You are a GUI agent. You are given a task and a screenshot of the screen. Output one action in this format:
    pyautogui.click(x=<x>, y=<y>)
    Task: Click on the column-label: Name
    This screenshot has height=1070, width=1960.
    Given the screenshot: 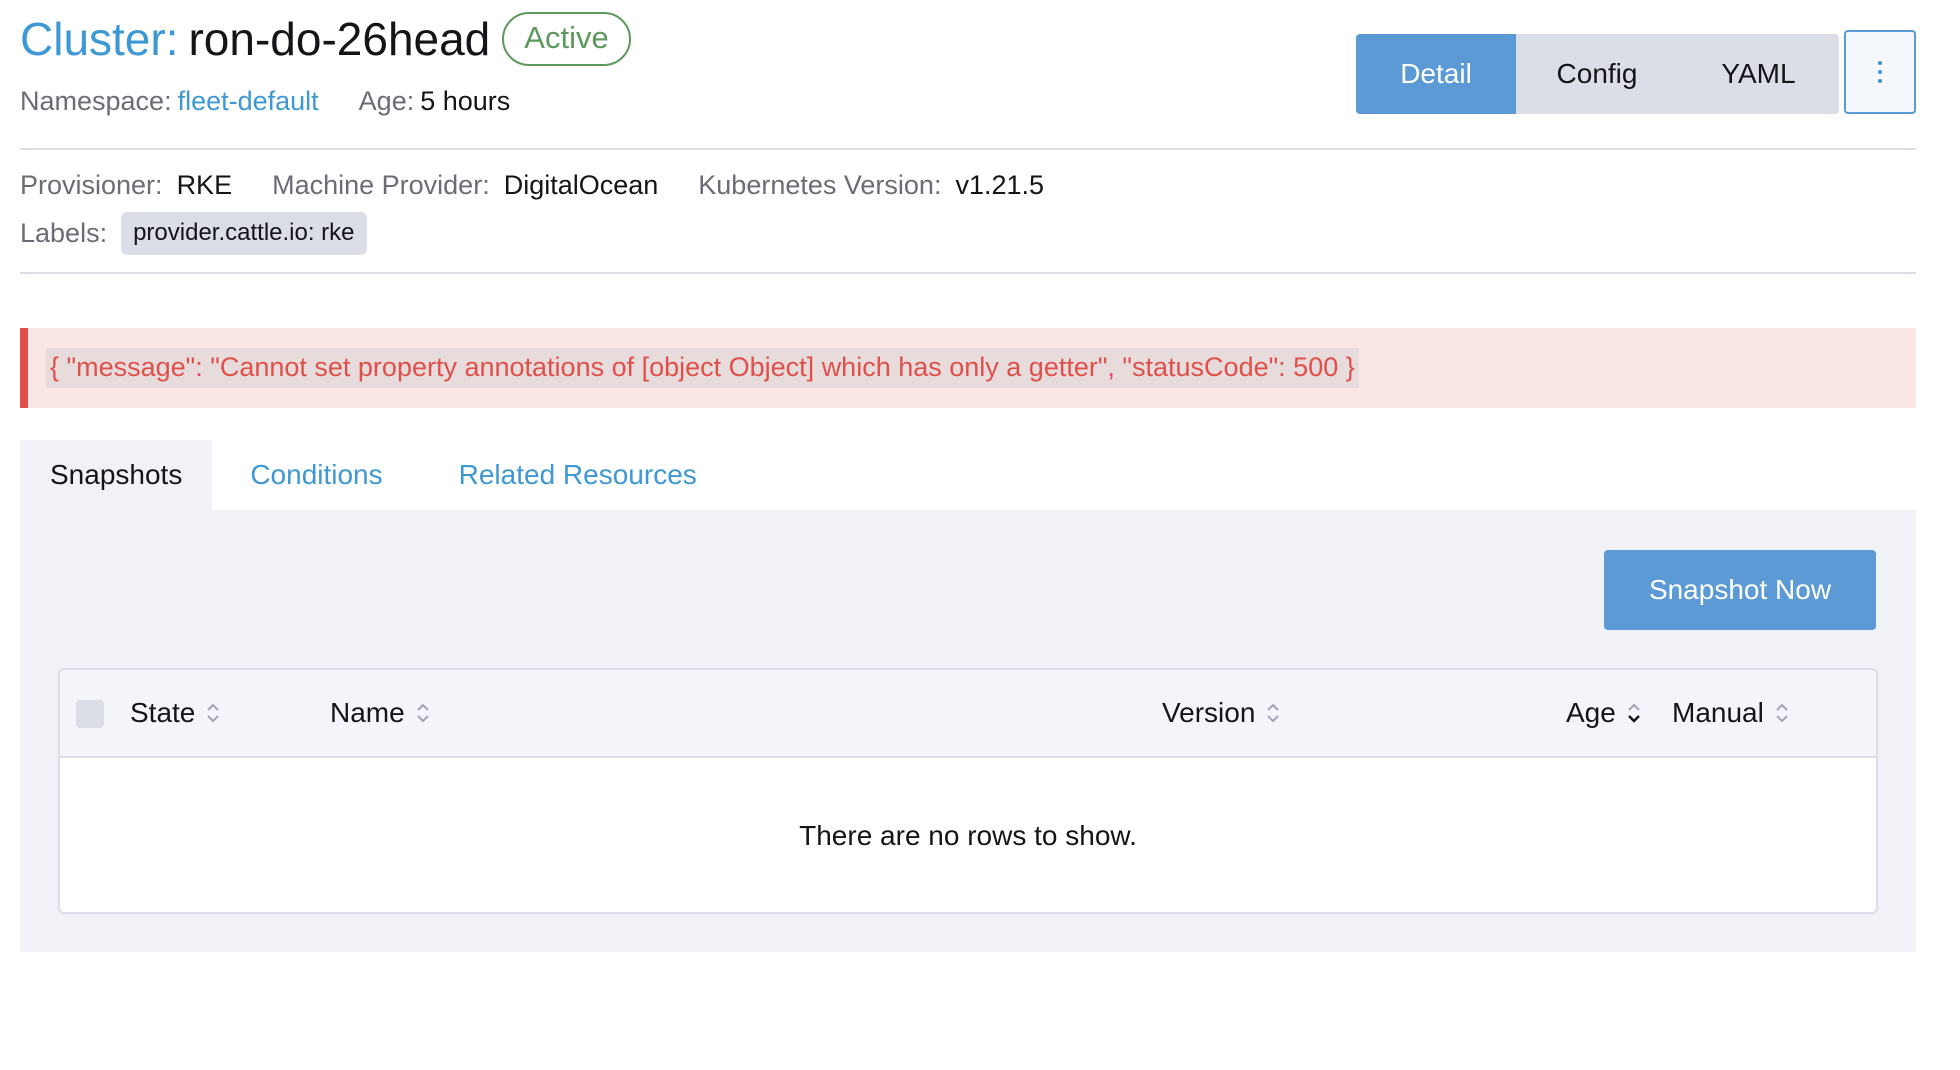 What is the action you would take?
    pyautogui.click(x=367, y=712)
    